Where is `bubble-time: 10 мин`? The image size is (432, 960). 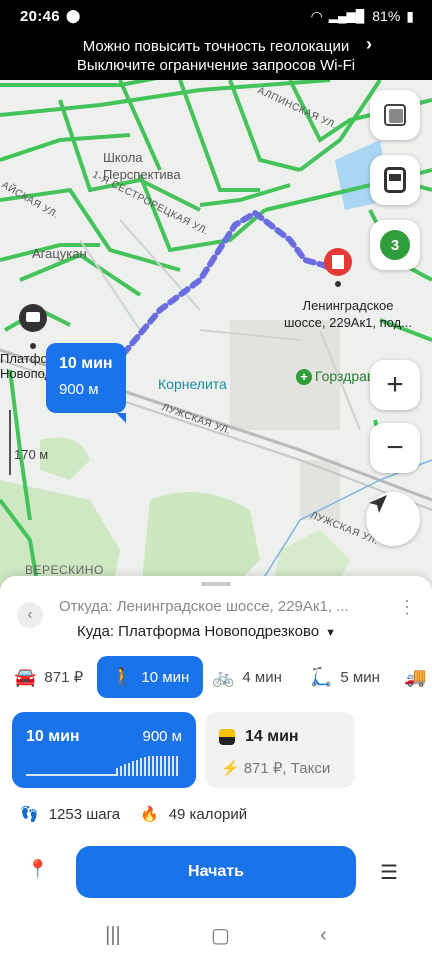
bubble-time: 10 мин is located at coordinates (86, 363).